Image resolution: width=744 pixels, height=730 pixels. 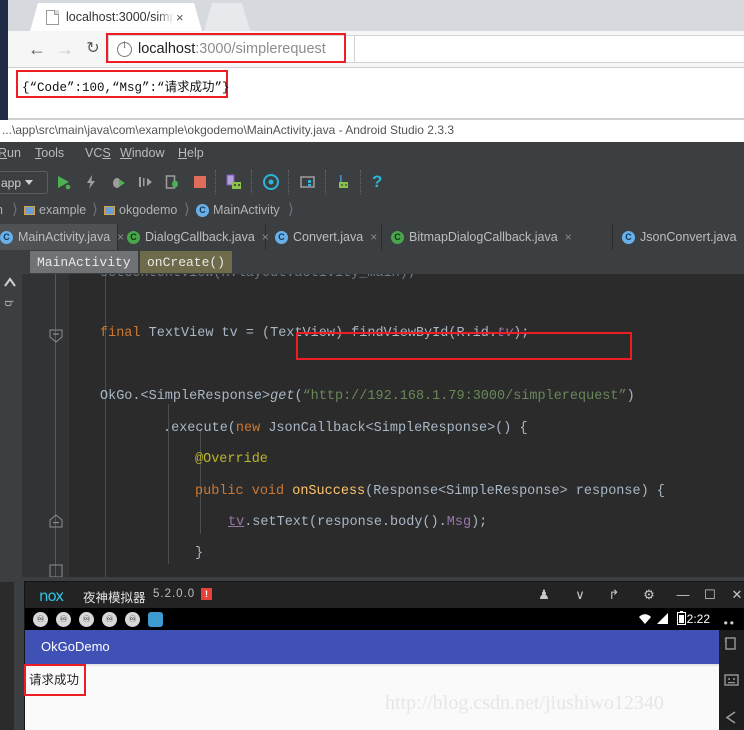 I want to click on code-text: );, so click(x=479, y=522).